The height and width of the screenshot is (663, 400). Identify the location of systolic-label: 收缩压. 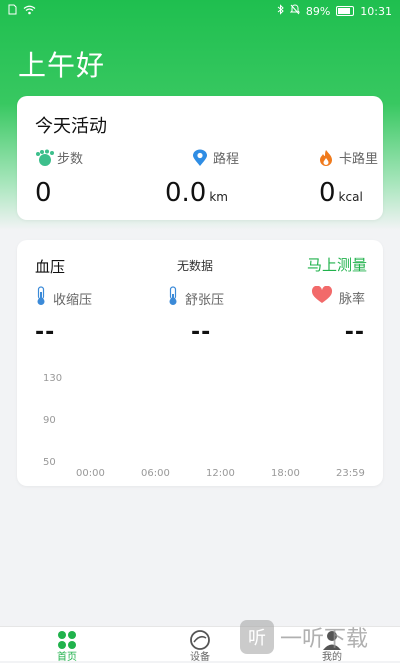
(73, 300).